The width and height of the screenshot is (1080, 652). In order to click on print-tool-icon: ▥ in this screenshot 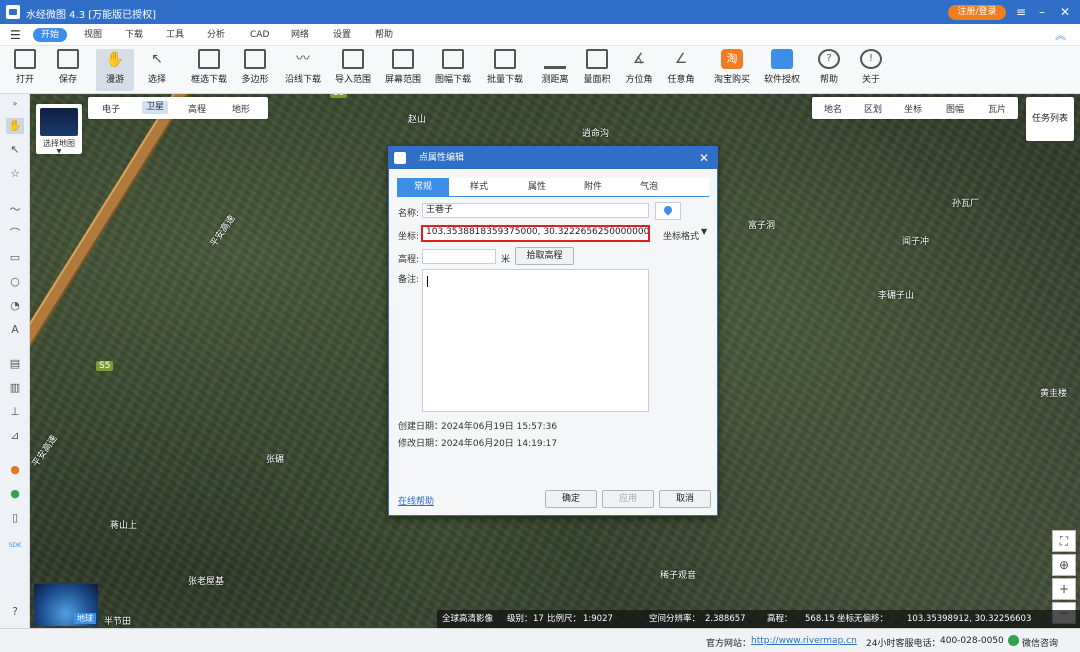, I will do `click(15, 388)`.